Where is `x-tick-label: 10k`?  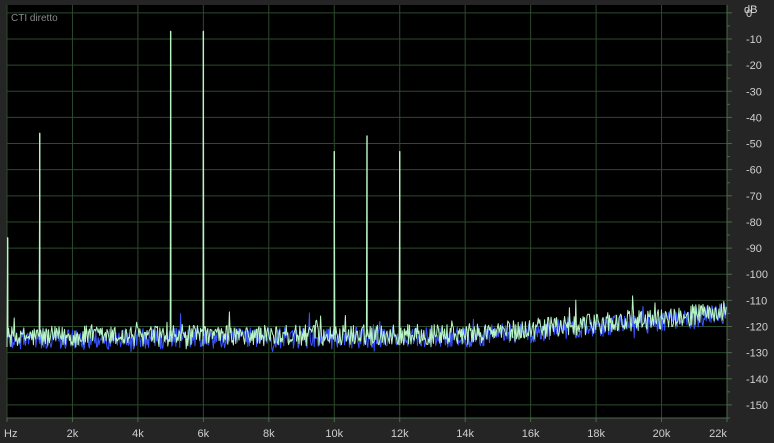 x-tick-label: 10k is located at coordinates (334, 434).